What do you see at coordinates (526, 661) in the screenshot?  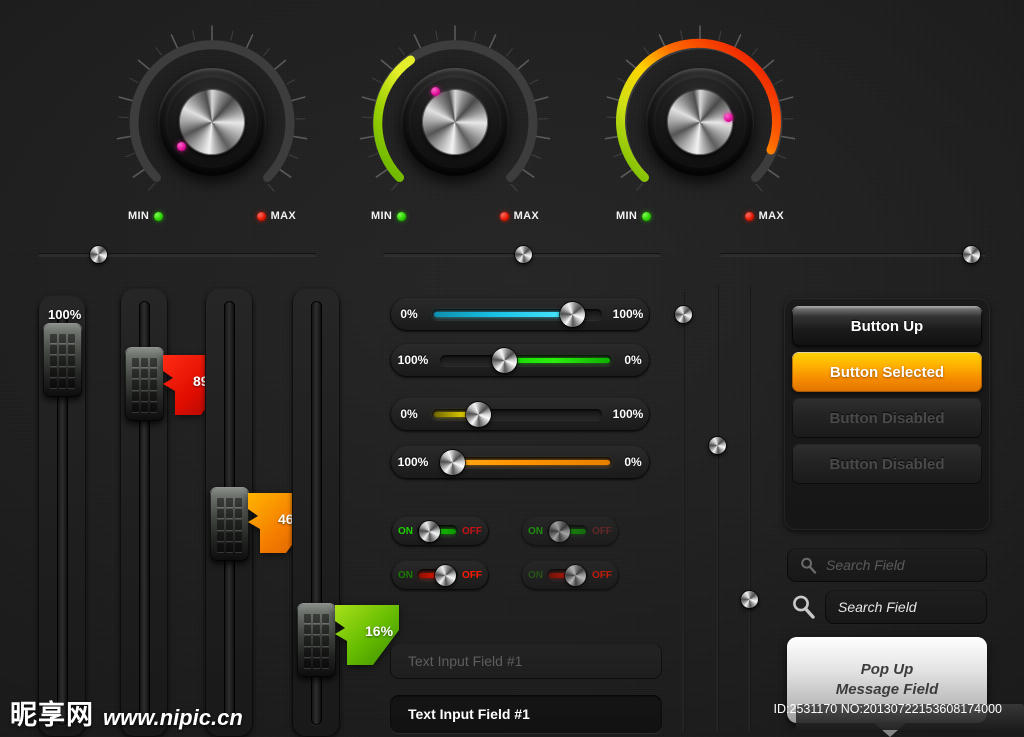 I see `text-input-empty: Text Input Field #1` at bounding box center [526, 661].